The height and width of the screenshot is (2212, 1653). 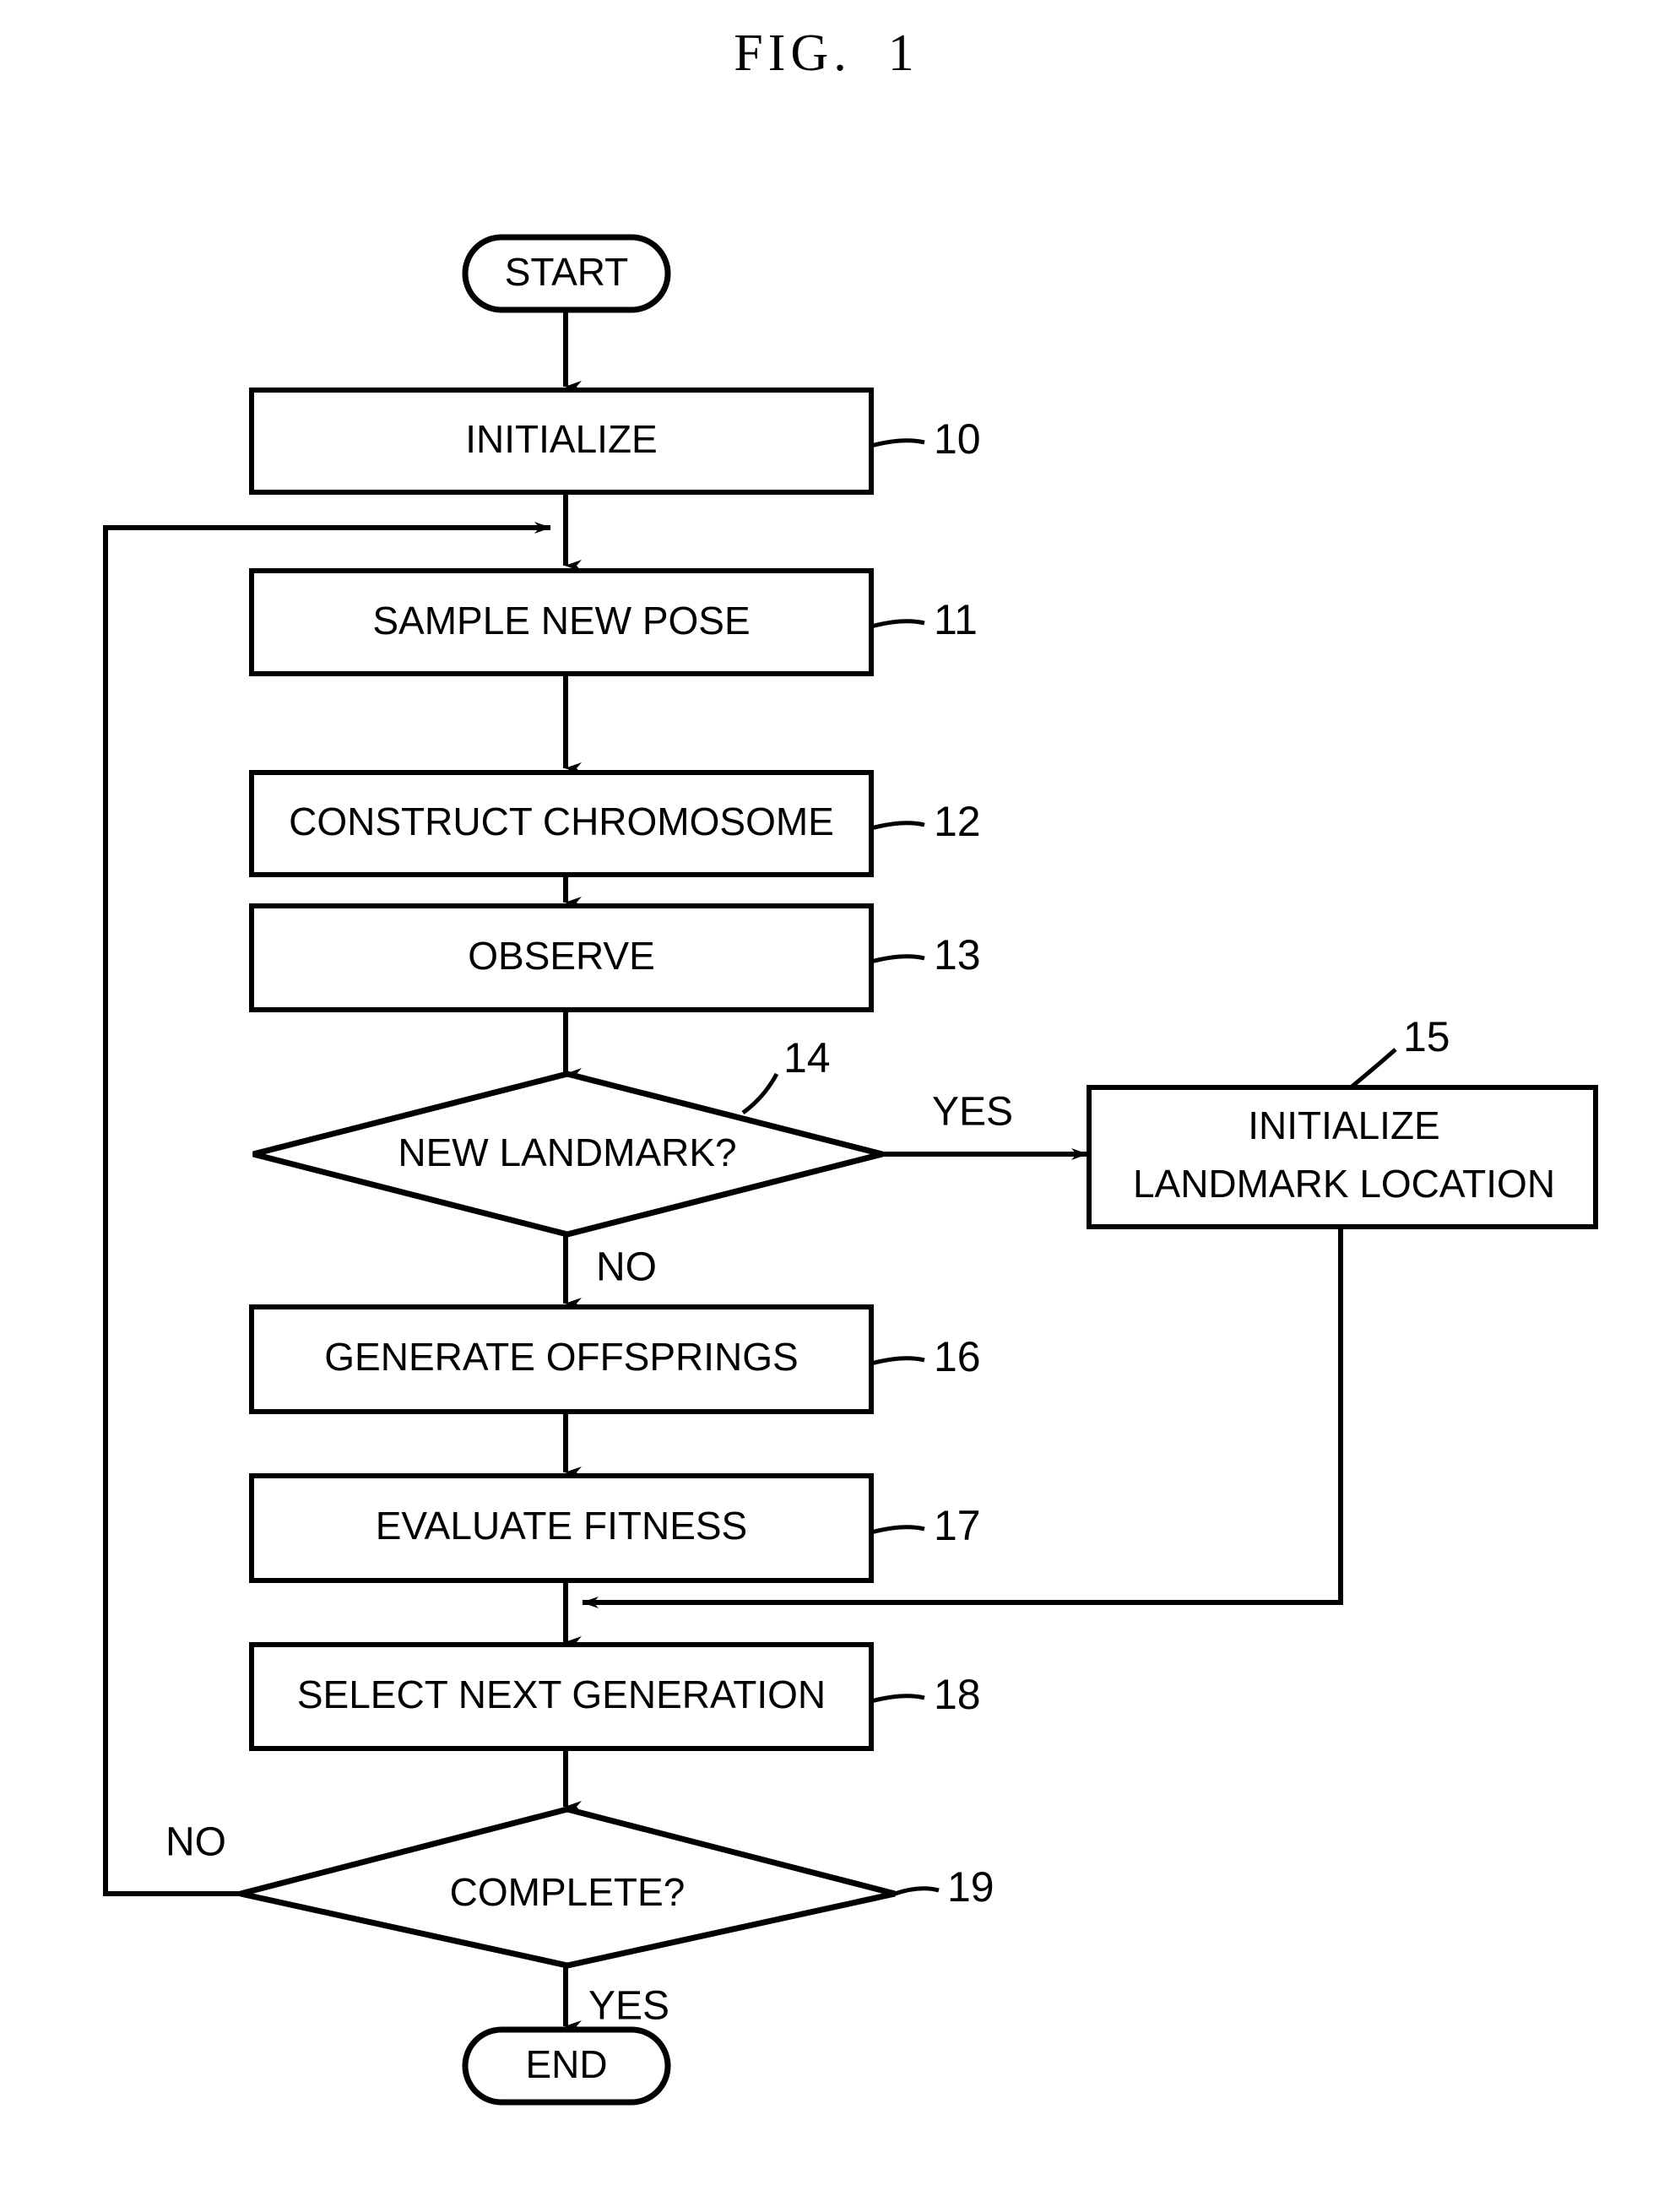 I want to click on evaluate-fitness-label: EVALUATE FITNESS, so click(x=562, y=1526).